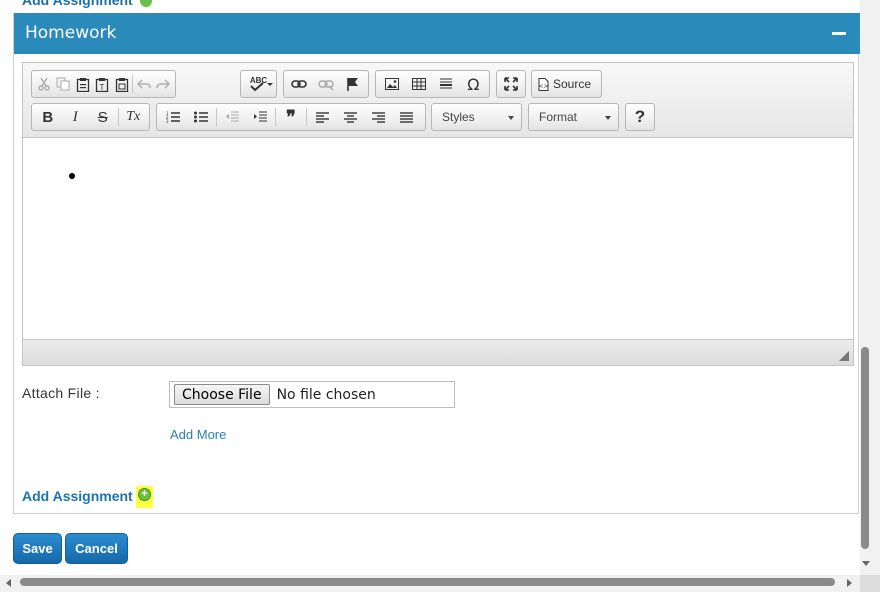 This screenshot has width=880, height=592. I want to click on source-button: <> Source, so click(566, 84).